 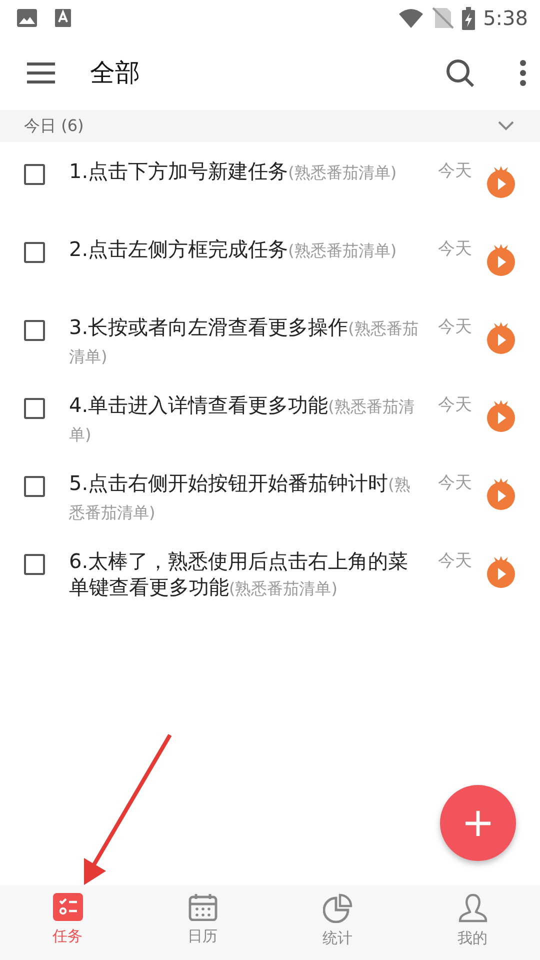 What do you see at coordinates (233, 249) in the screenshot?
I see `task-title: 2.点击左侧方框完成任务(熟悉番茄清单)` at bounding box center [233, 249].